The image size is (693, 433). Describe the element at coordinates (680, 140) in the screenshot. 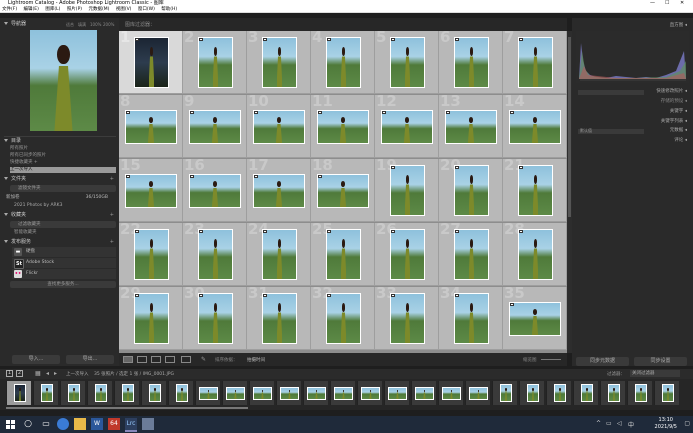

I see `comments-header: 评论 ◂` at that location.